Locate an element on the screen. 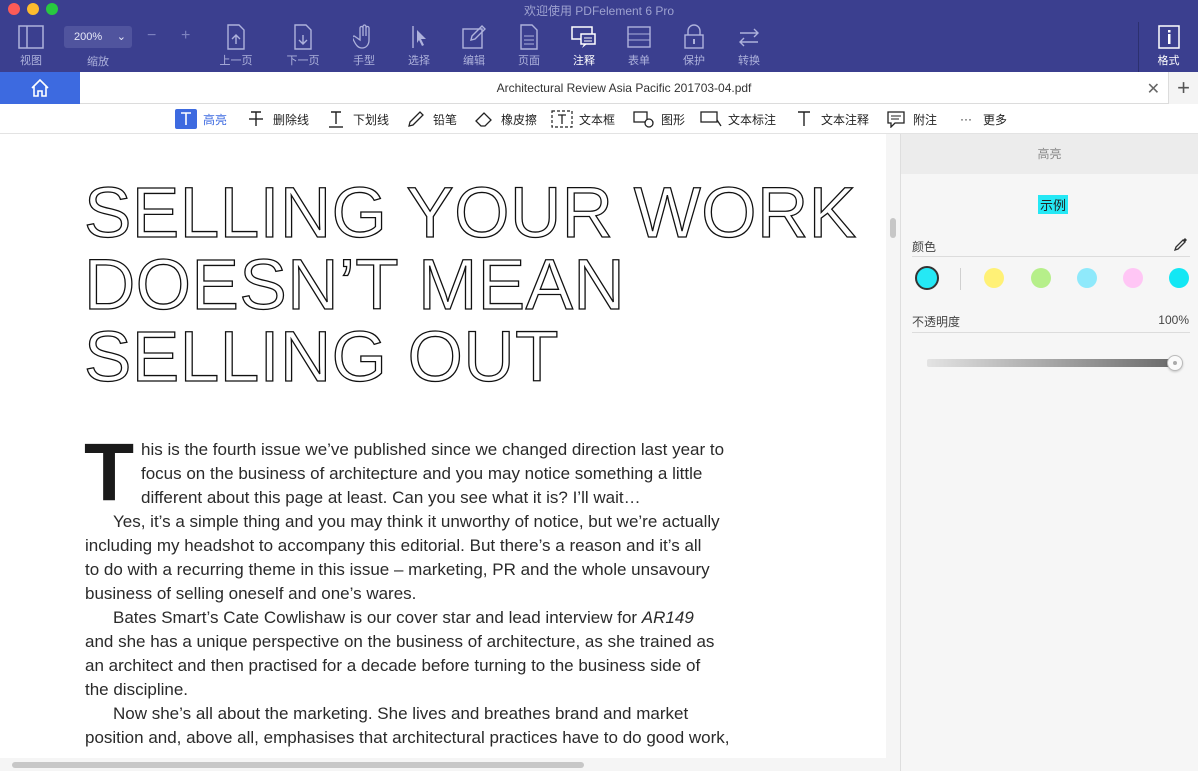 This screenshot has width=1198, height=771. format-button: 格式 is located at coordinates (1168, 47).